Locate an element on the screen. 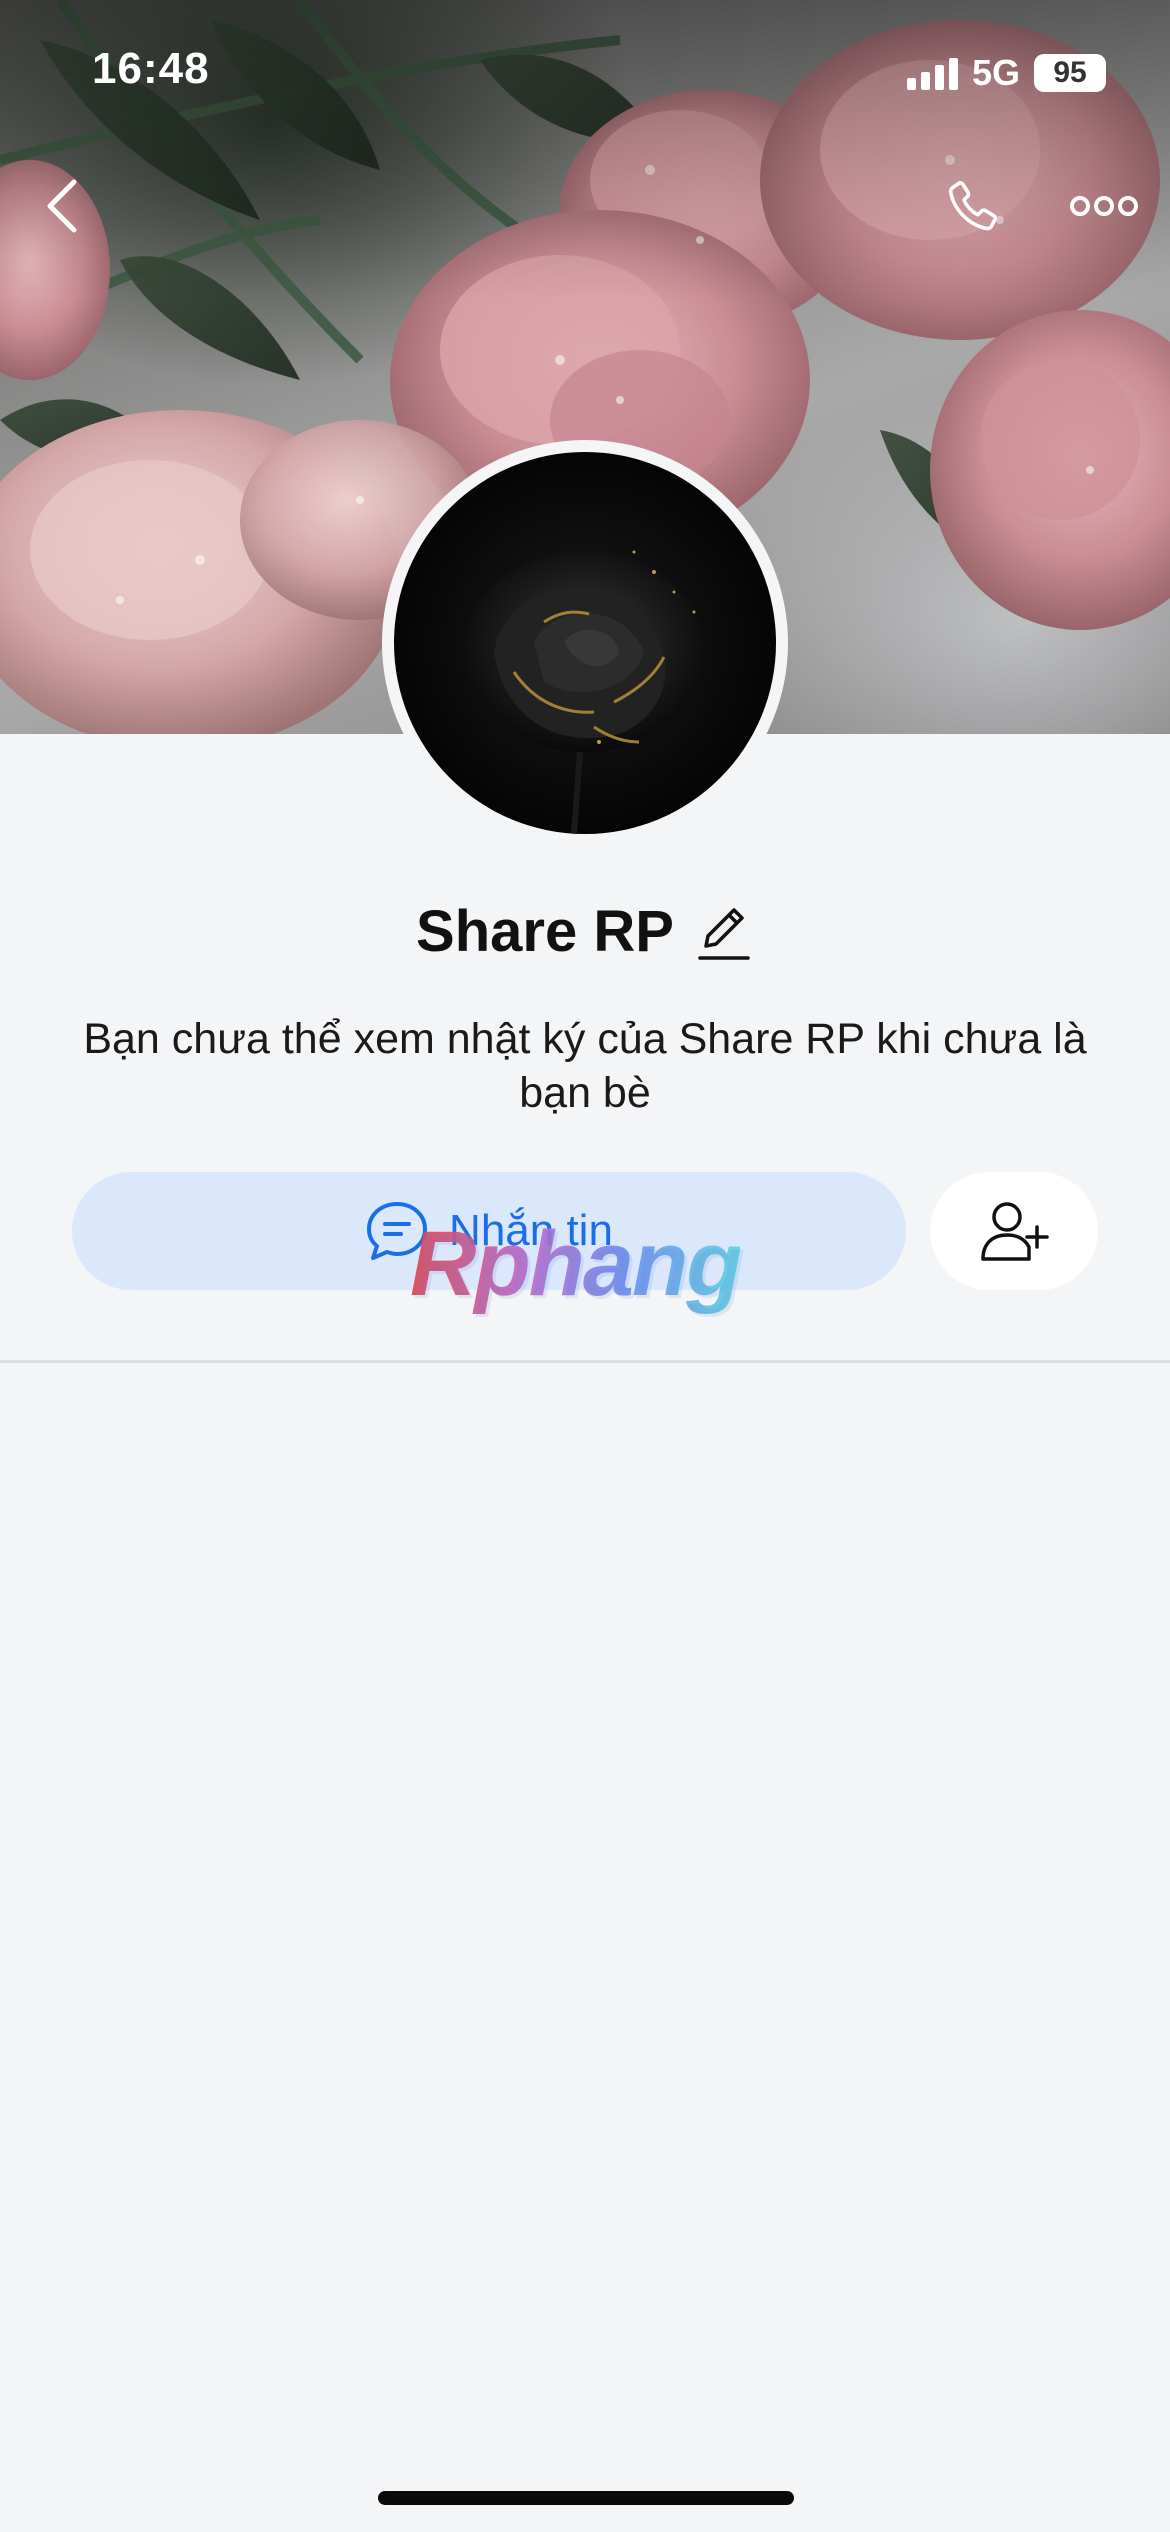  battery-icon: 95 is located at coordinates (1070, 73).